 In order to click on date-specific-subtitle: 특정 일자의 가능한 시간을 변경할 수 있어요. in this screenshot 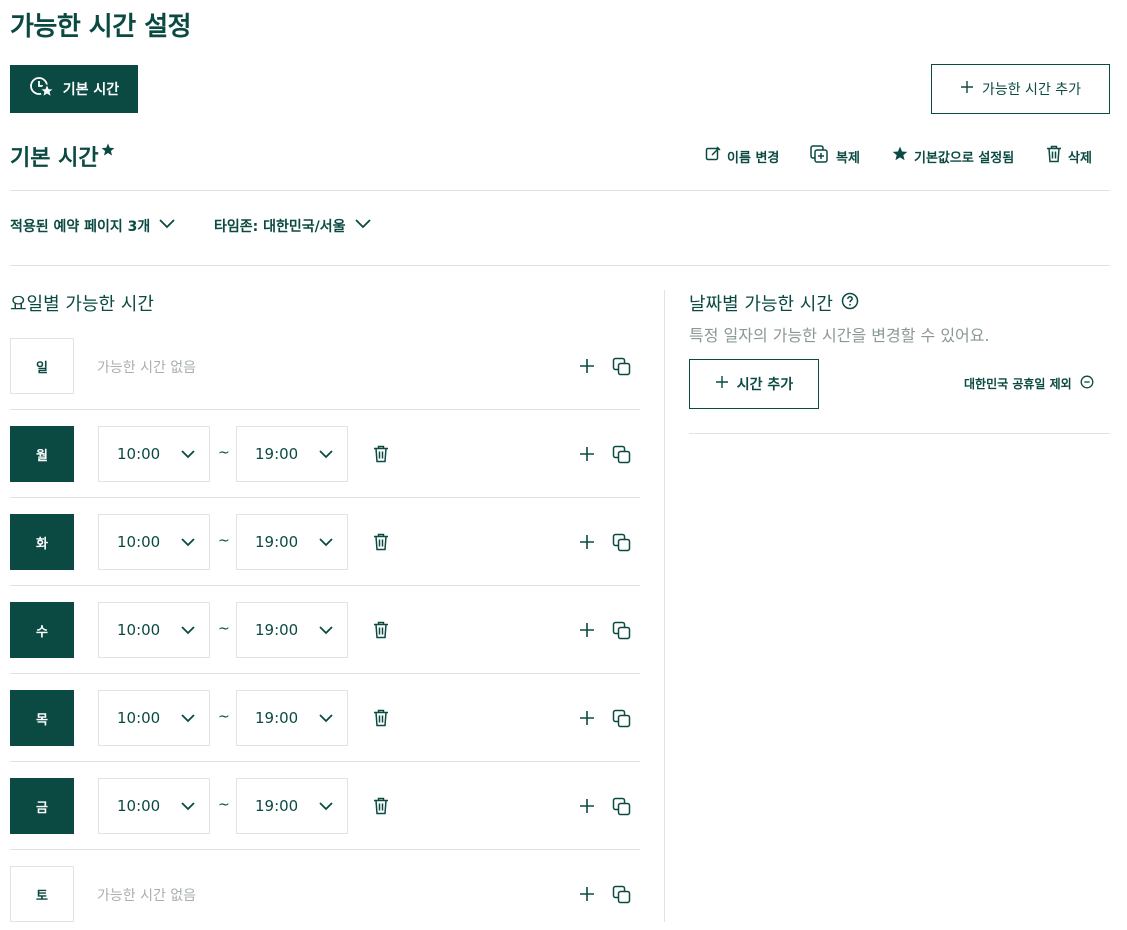, I will do `click(839, 335)`.